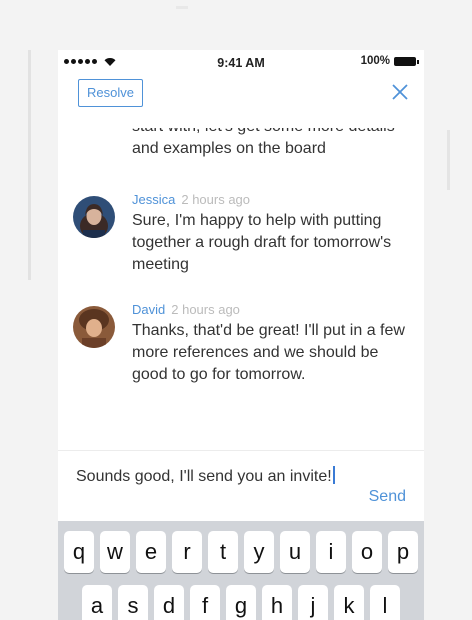  Describe the element at coordinates (97, 602) in the screenshot. I see `key-a: a` at that location.